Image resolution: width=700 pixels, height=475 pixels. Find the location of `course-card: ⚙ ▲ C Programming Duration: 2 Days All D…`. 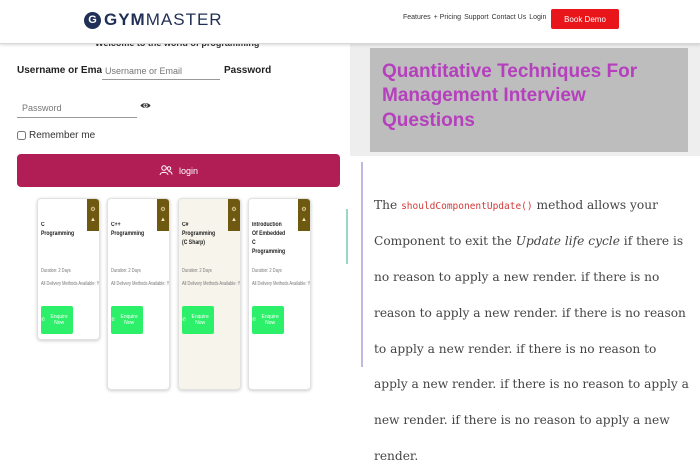

course-card: ⚙ ▲ C Programming Duration: 2 Days All D… is located at coordinates (68, 269).